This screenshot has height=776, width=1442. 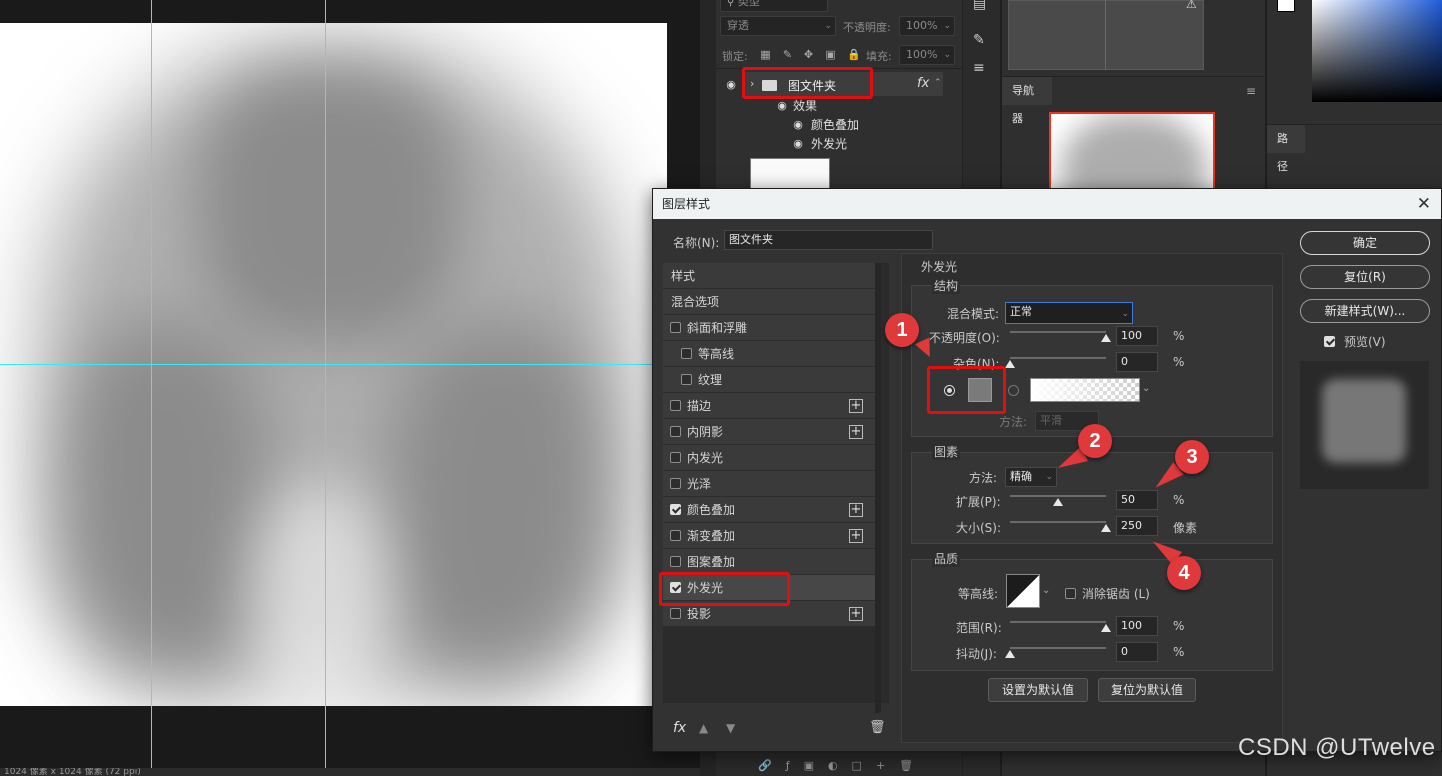 I want to click on style-item: 颜色叠加 +, so click(x=769, y=510).